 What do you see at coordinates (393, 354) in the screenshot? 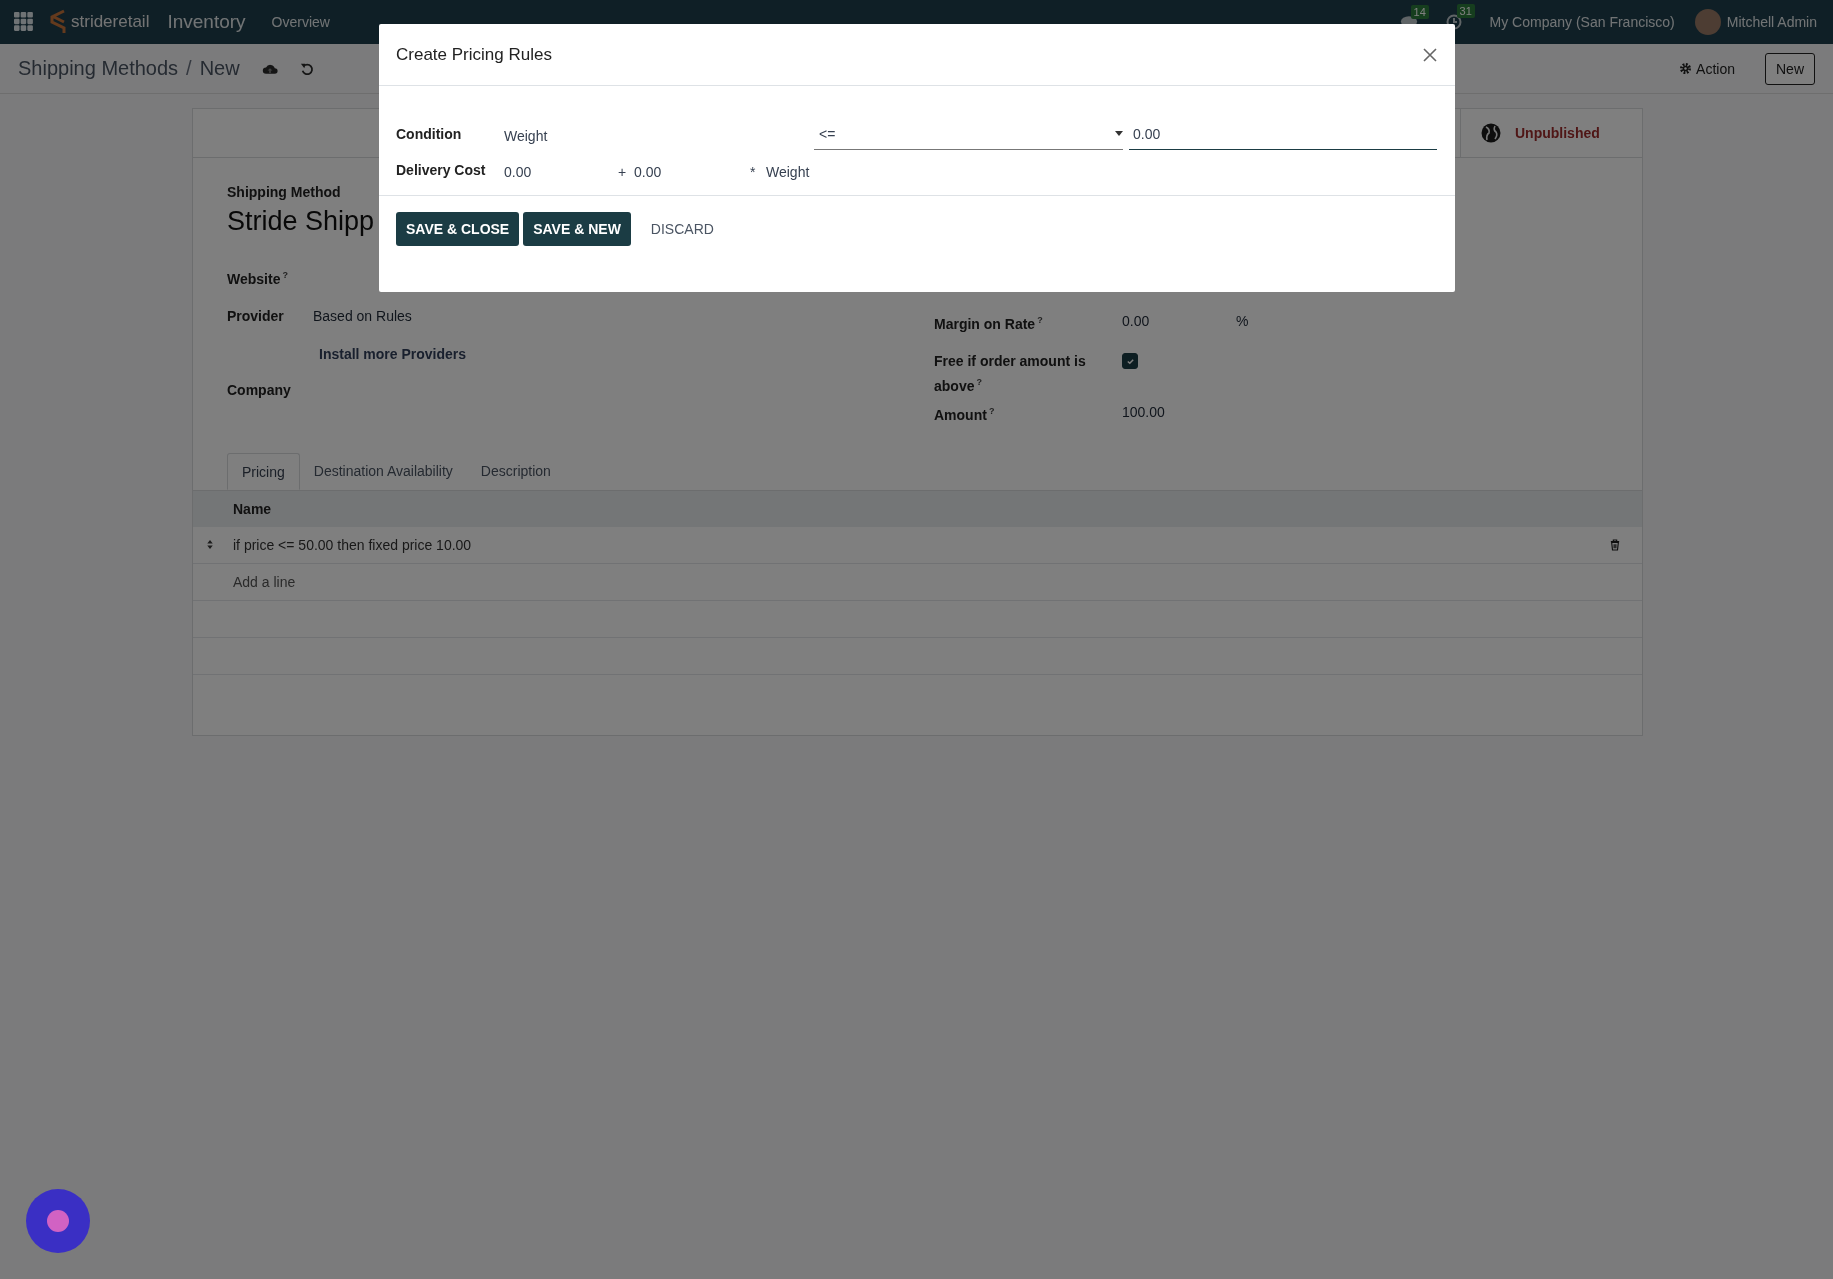
I see `install-providers-link: Install more Providers` at bounding box center [393, 354].